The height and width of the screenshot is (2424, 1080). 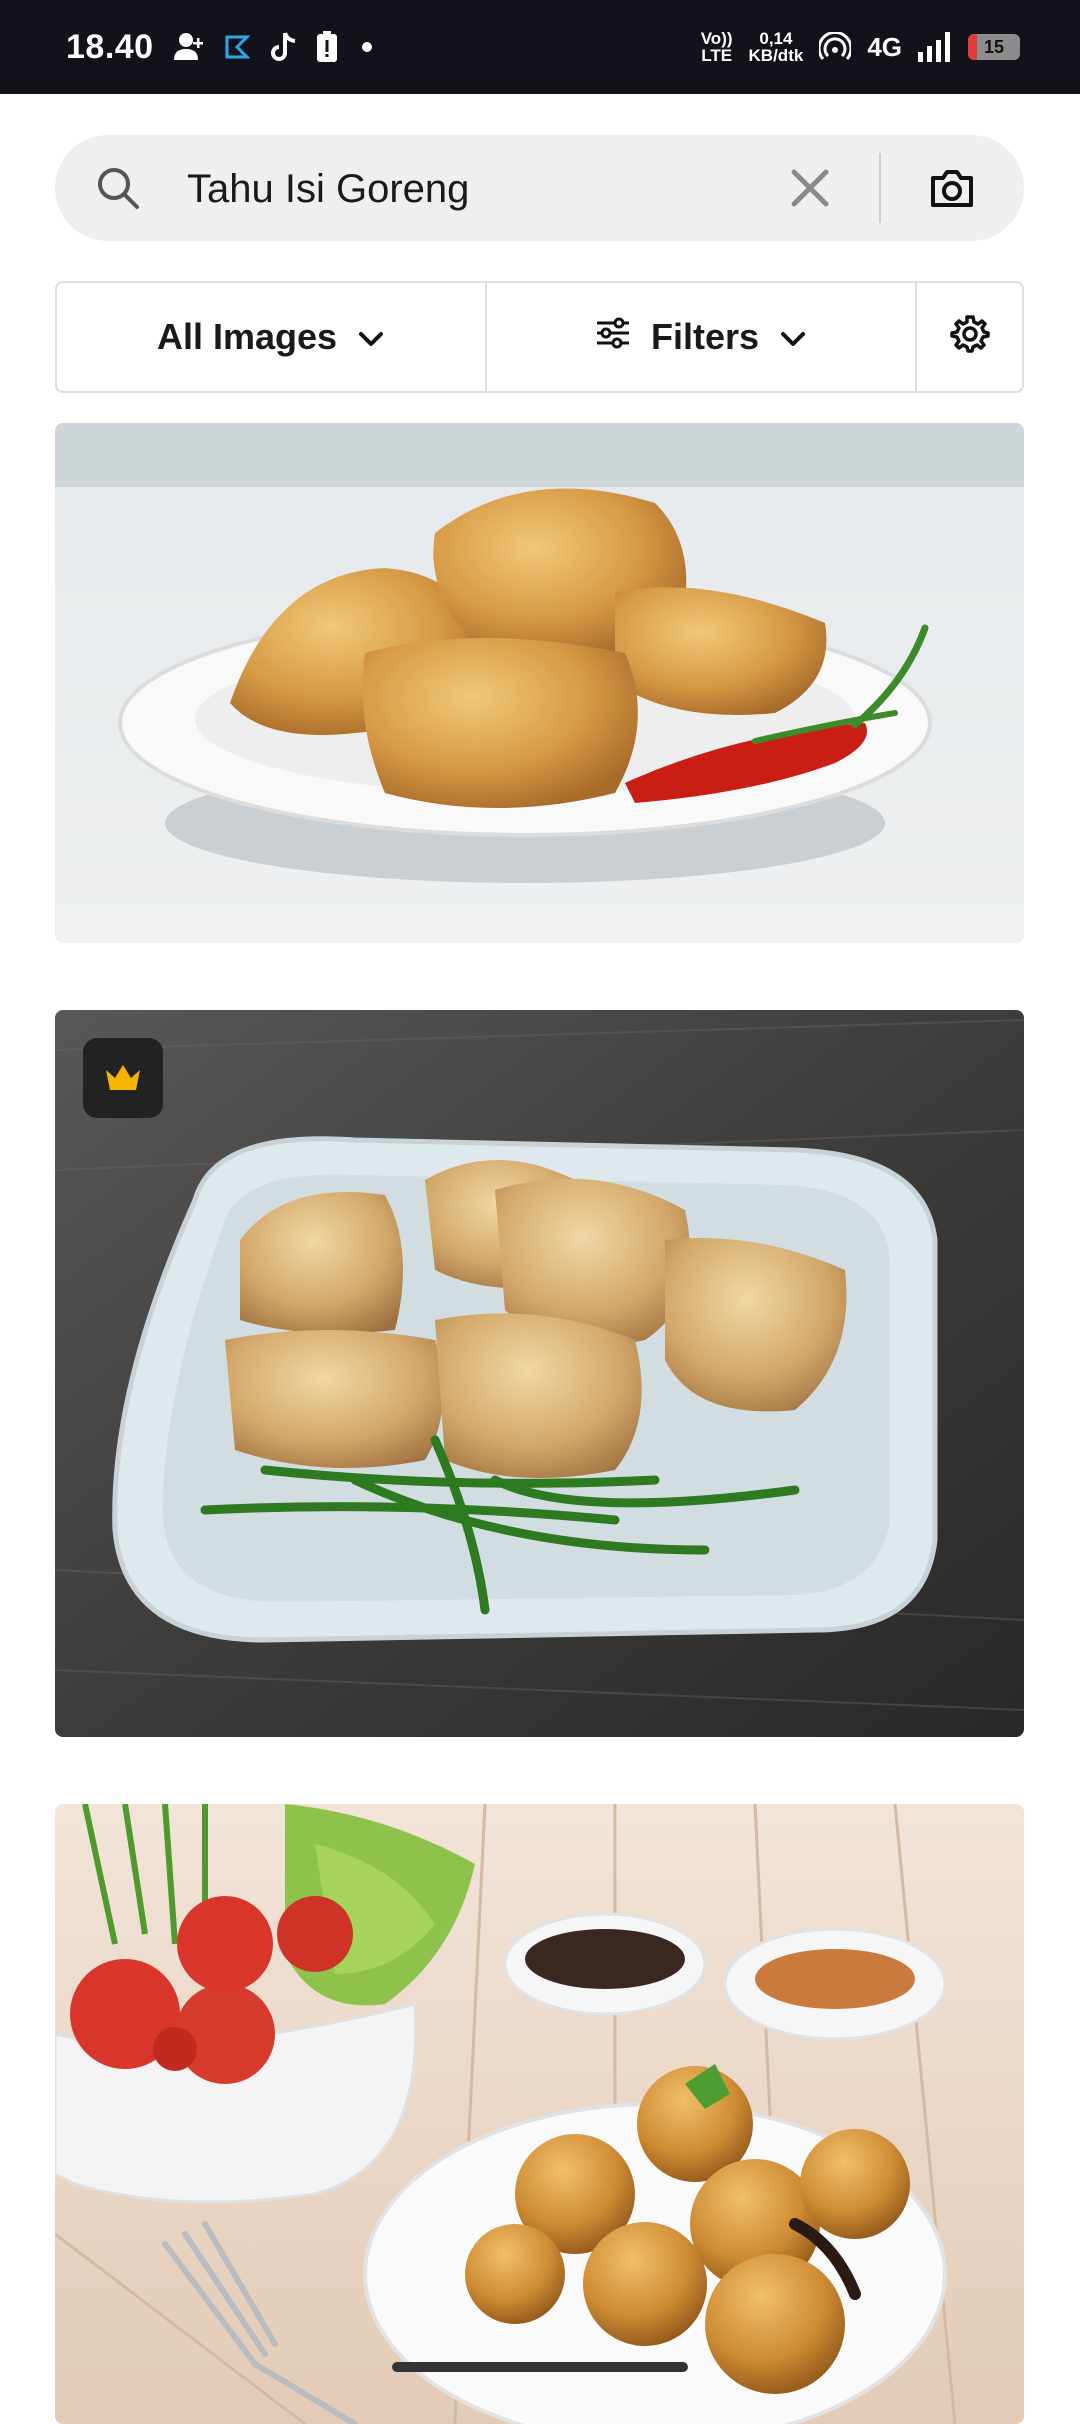 I want to click on signal-icon, so click(x=935, y=47).